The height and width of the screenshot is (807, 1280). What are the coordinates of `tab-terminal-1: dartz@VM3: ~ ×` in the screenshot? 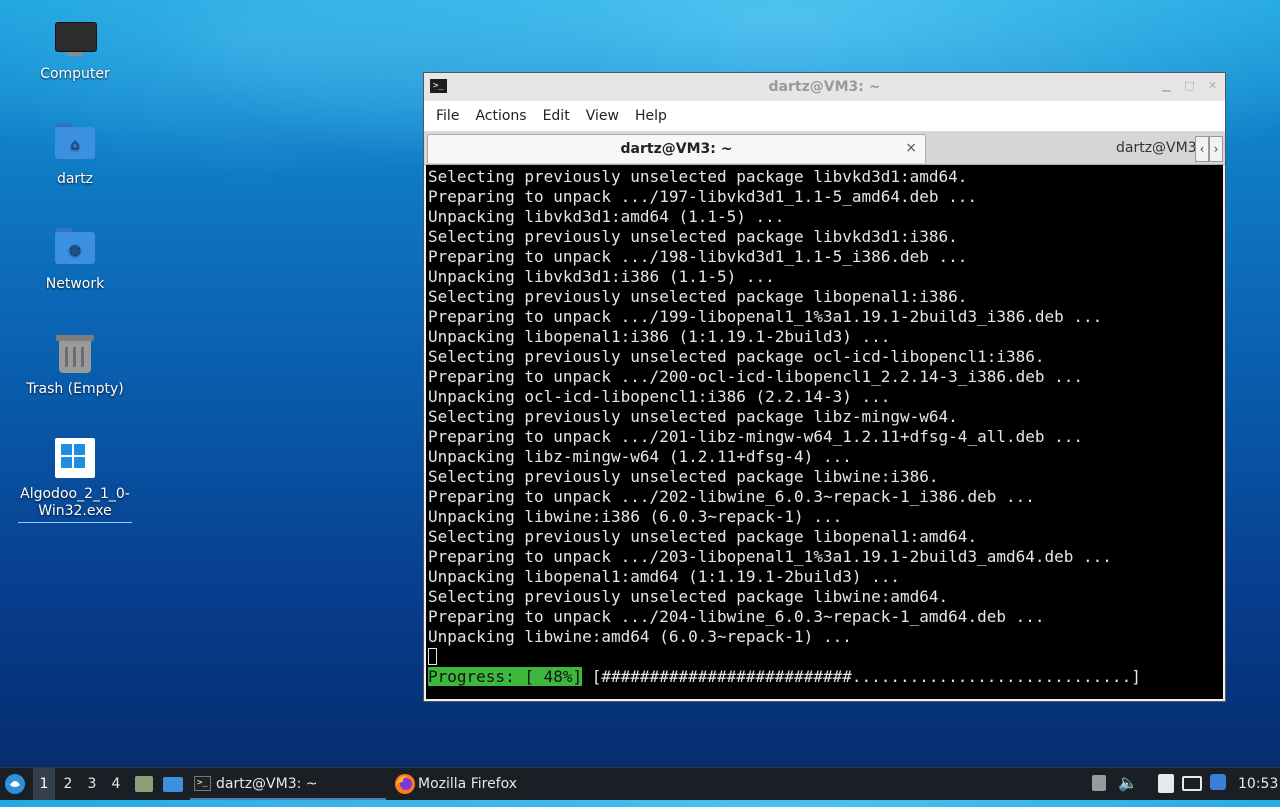 It's located at (676, 148).